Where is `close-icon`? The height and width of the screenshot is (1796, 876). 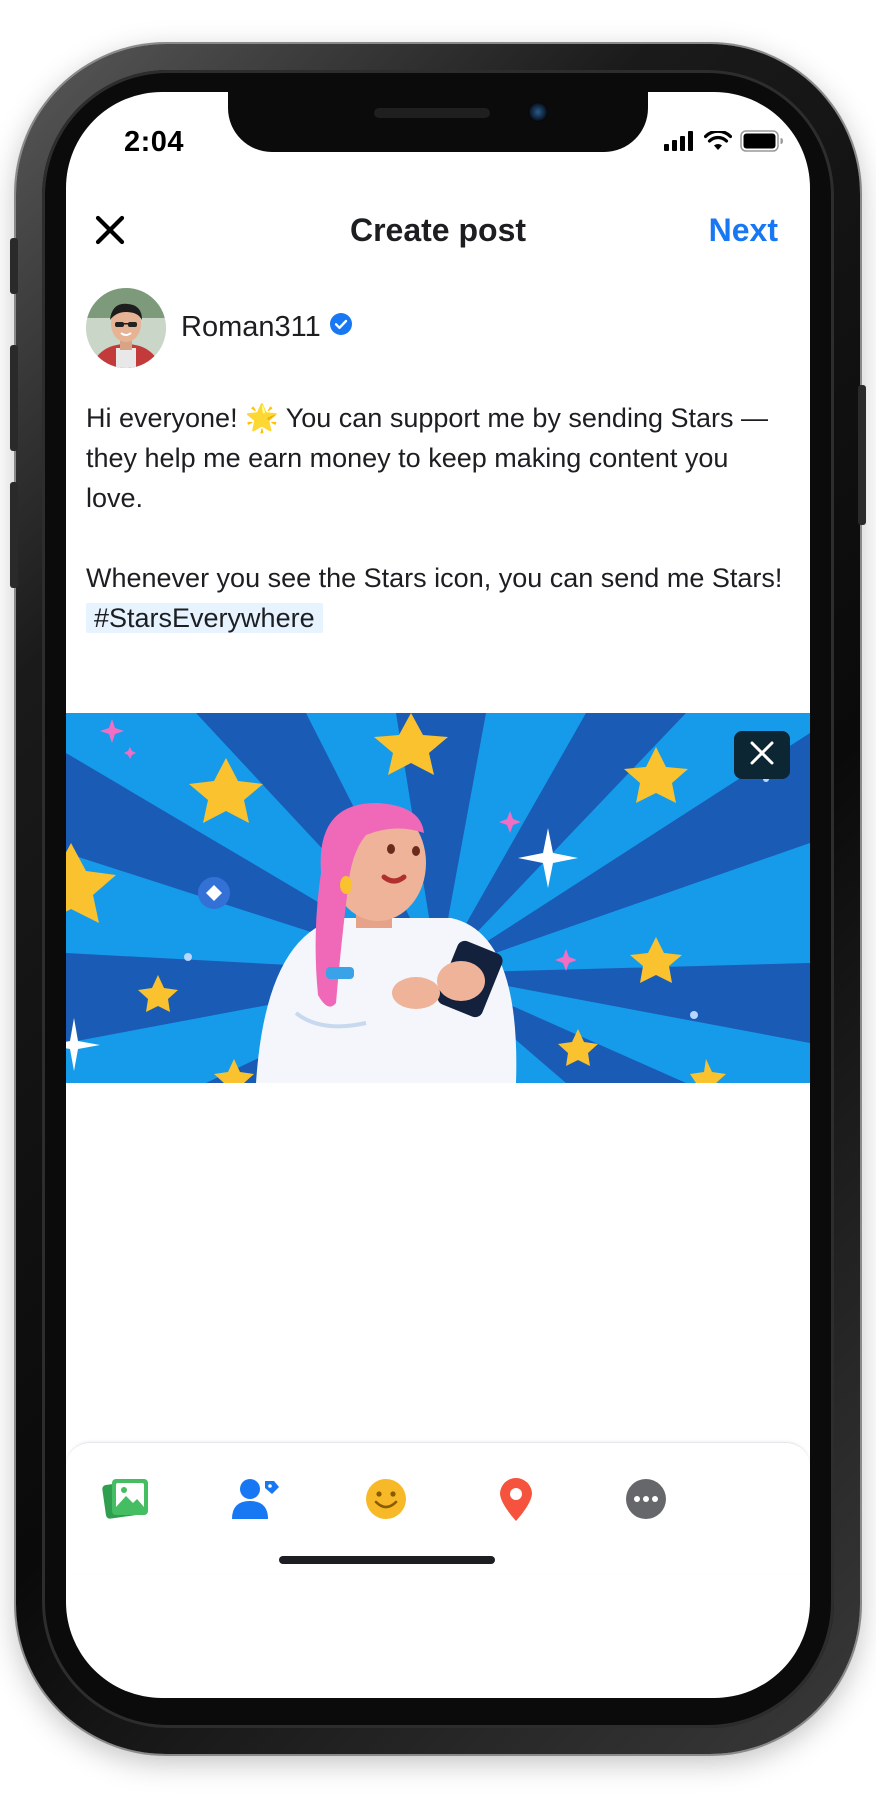
close-icon is located at coordinates (762, 755).